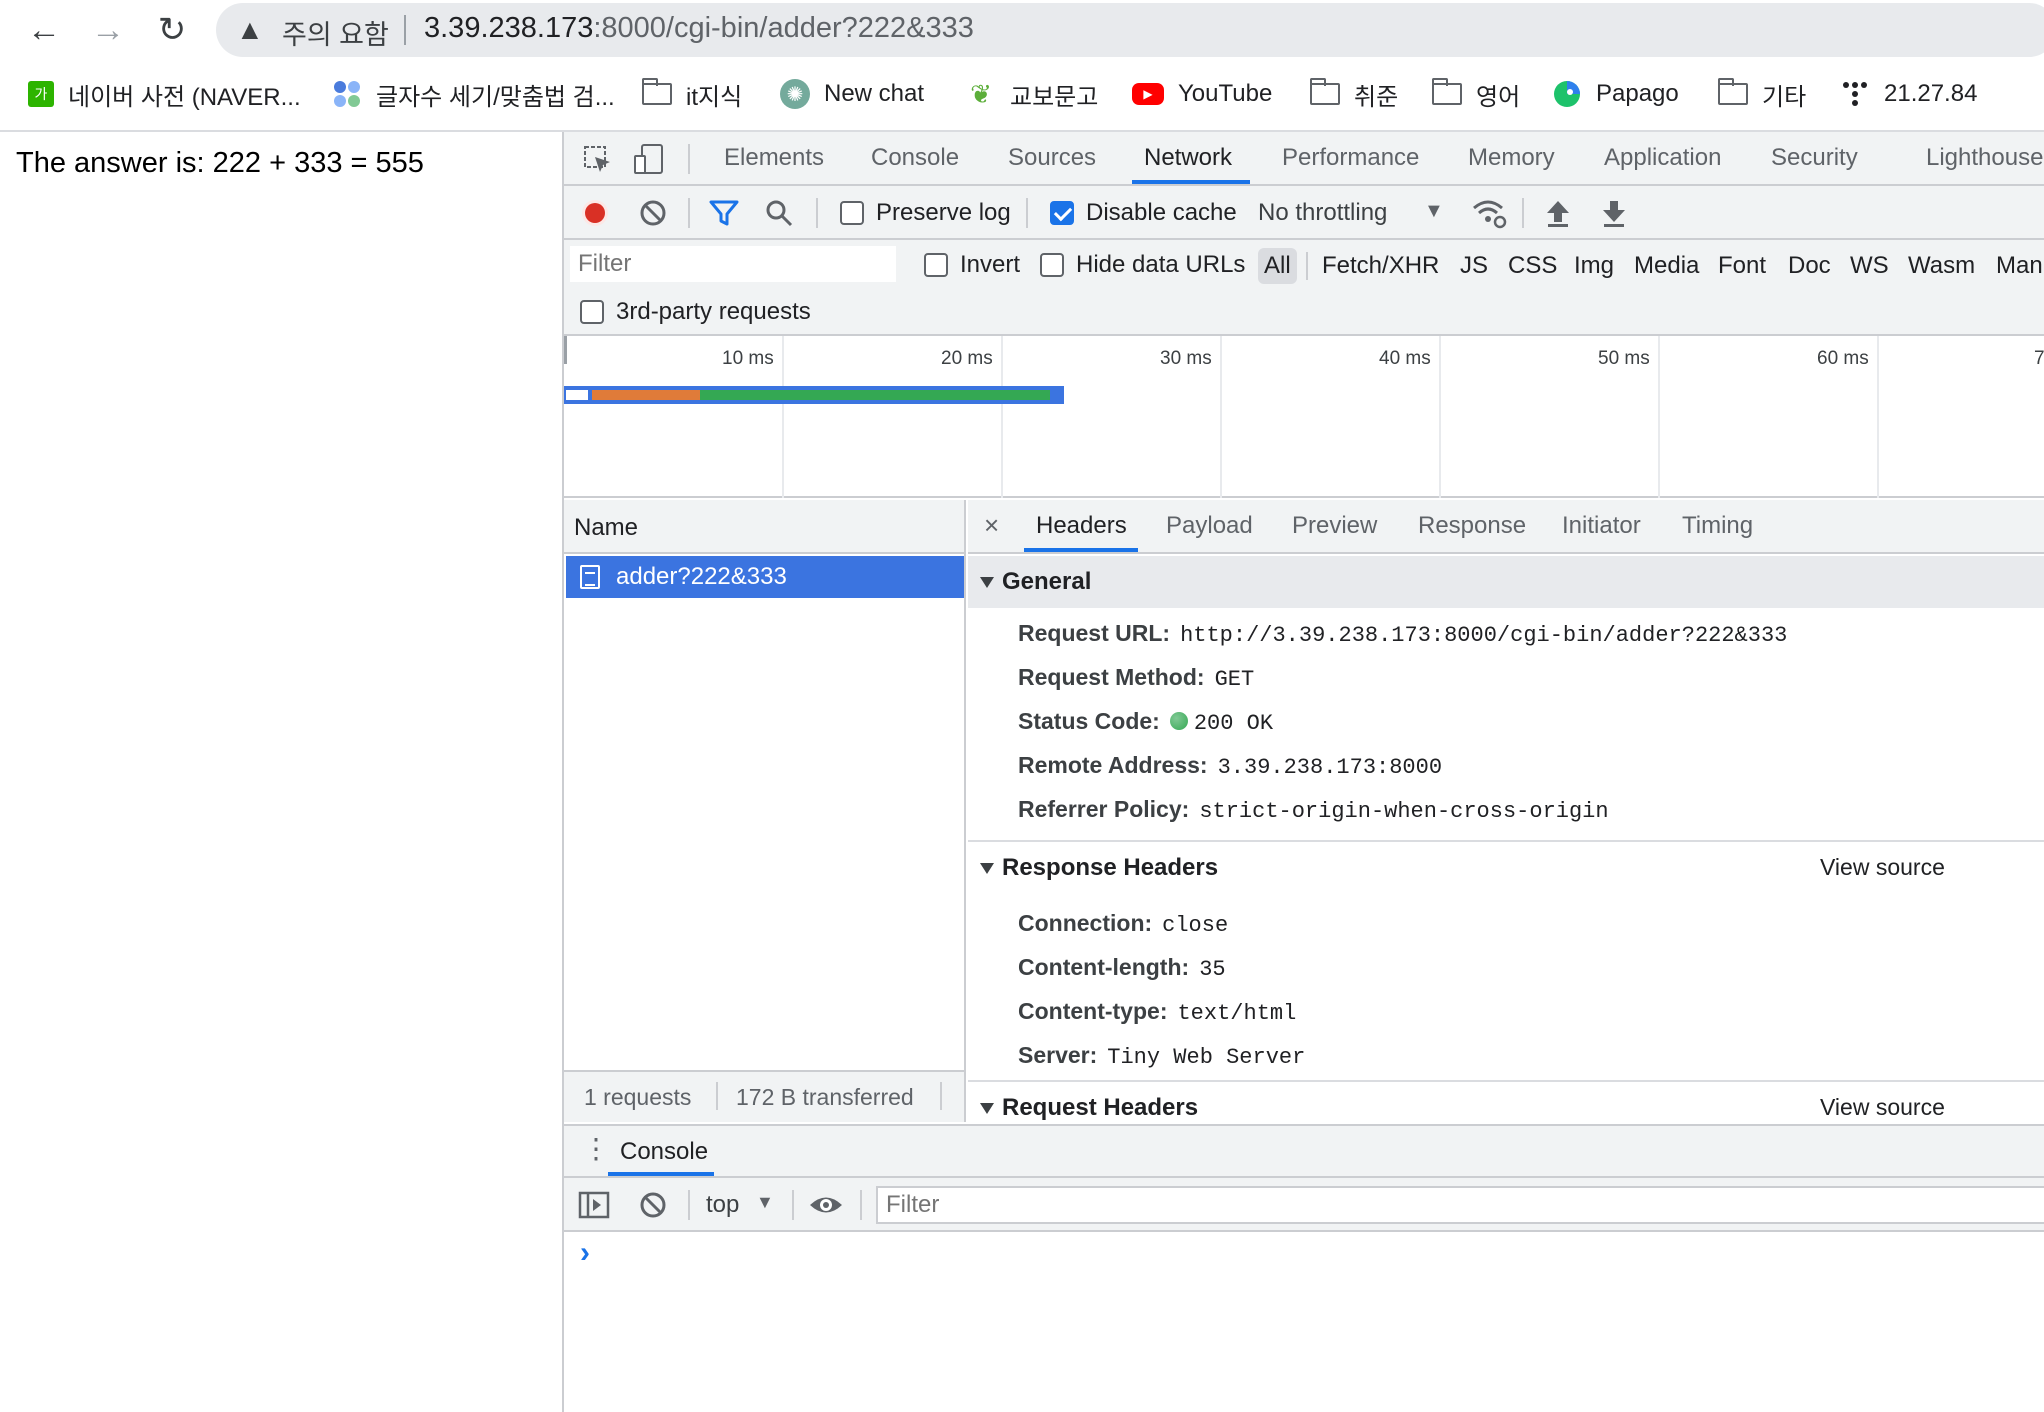 This screenshot has height=1412, width=2044. What do you see at coordinates (44, 30) in the screenshot?
I see `back-button: ←` at bounding box center [44, 30].